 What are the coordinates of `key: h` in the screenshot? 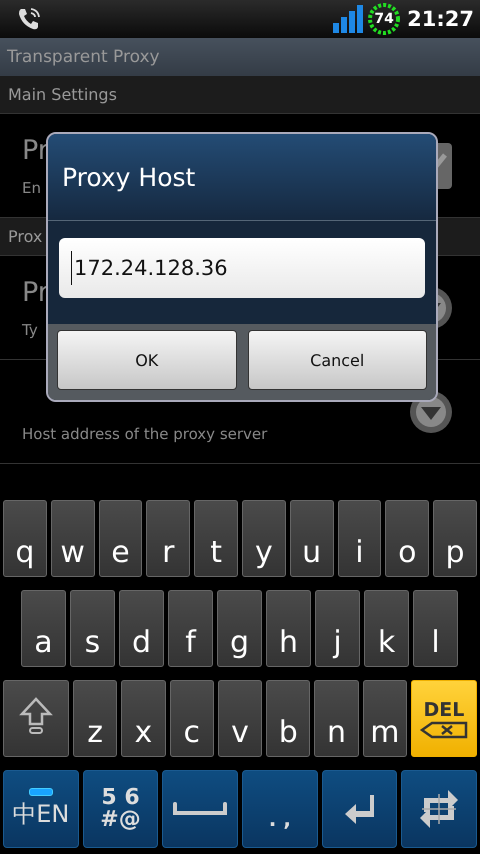 It's located at (288, 628).